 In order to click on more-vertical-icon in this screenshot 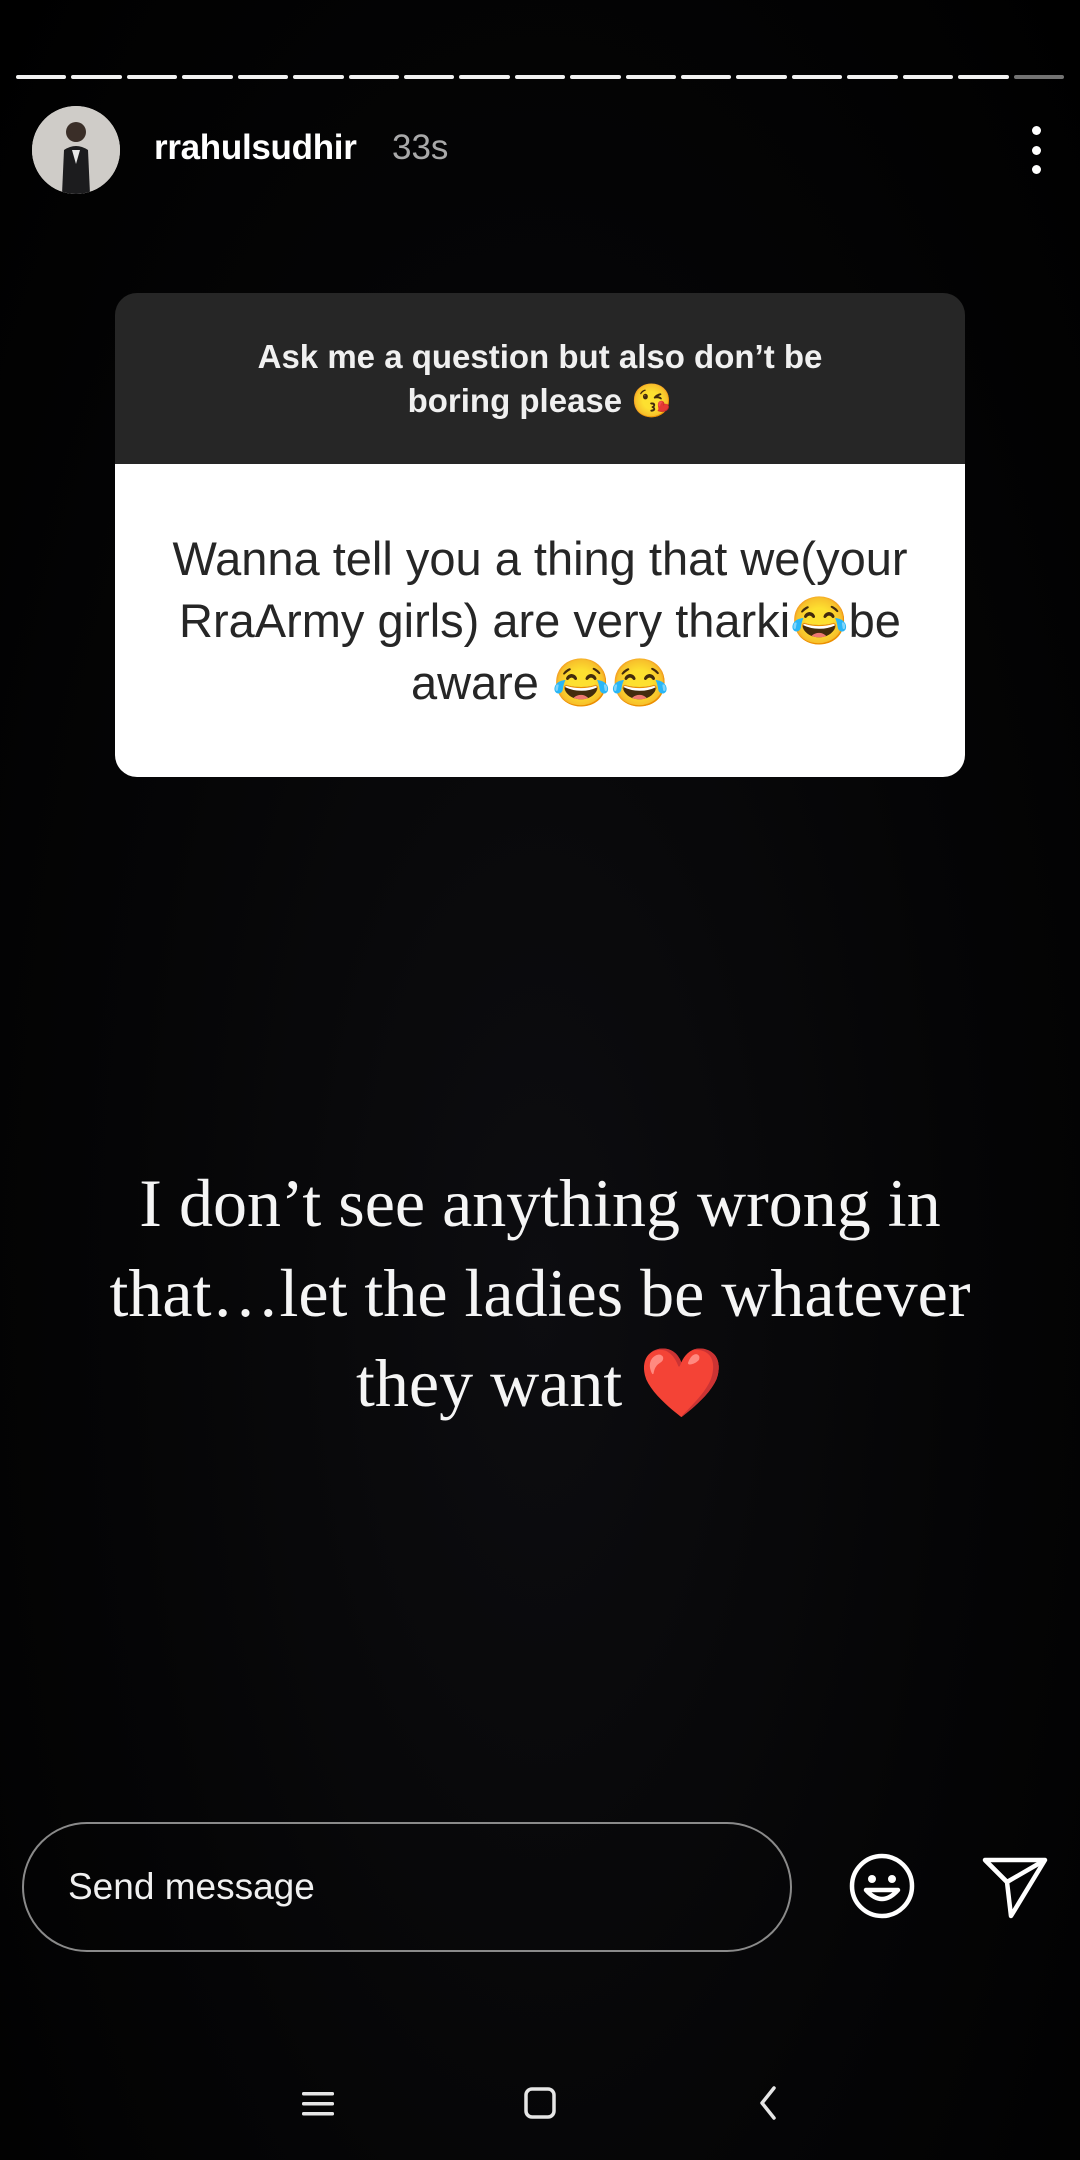, I will do `click(1036, 150)`.